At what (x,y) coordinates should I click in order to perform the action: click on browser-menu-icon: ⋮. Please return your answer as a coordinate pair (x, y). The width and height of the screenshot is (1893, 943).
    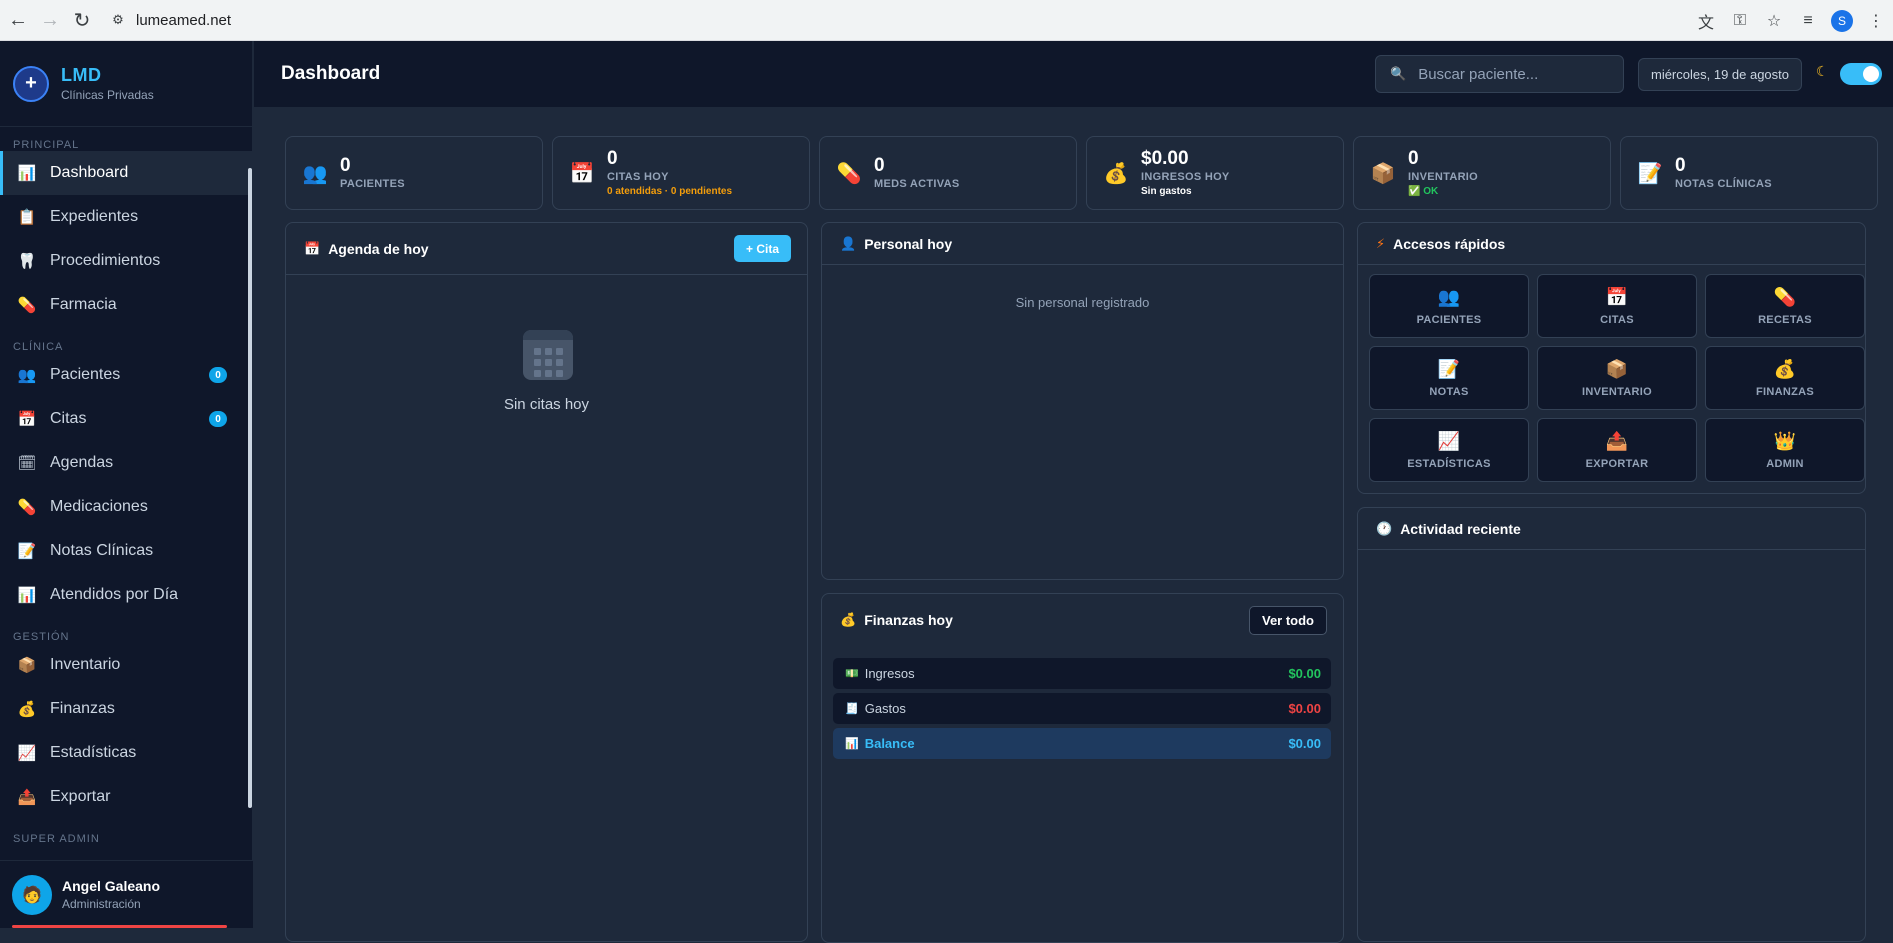
    Looking at the image, I should click on (1876, 21).